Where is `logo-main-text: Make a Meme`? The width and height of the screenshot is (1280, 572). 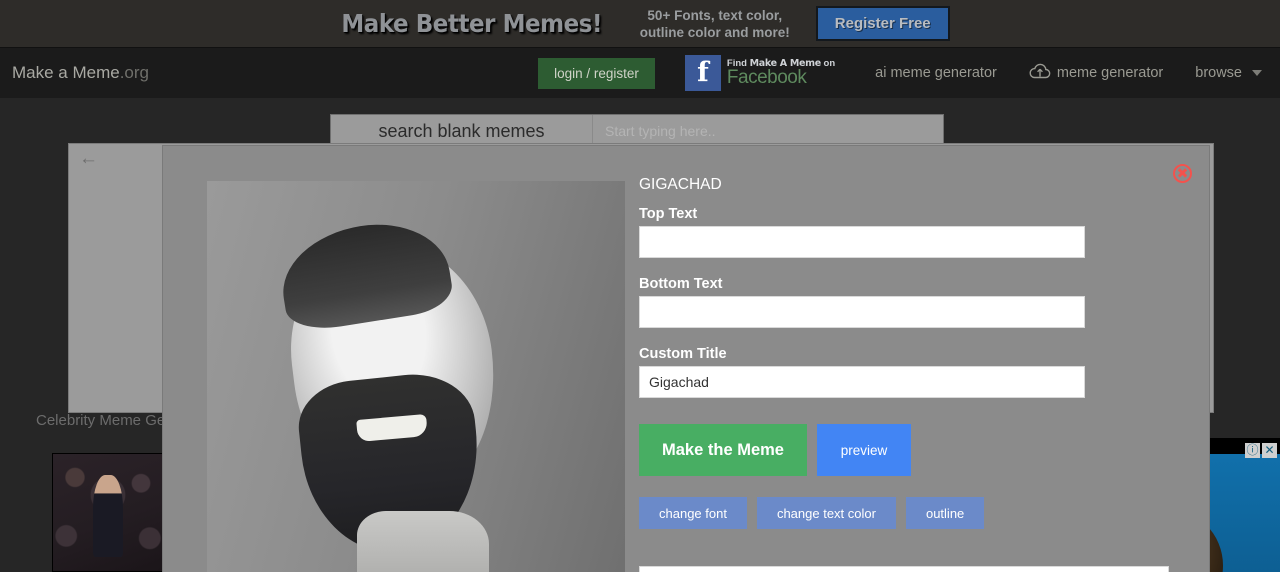 logo-main-text: Make a Meme is located at coordinates (66, 72).